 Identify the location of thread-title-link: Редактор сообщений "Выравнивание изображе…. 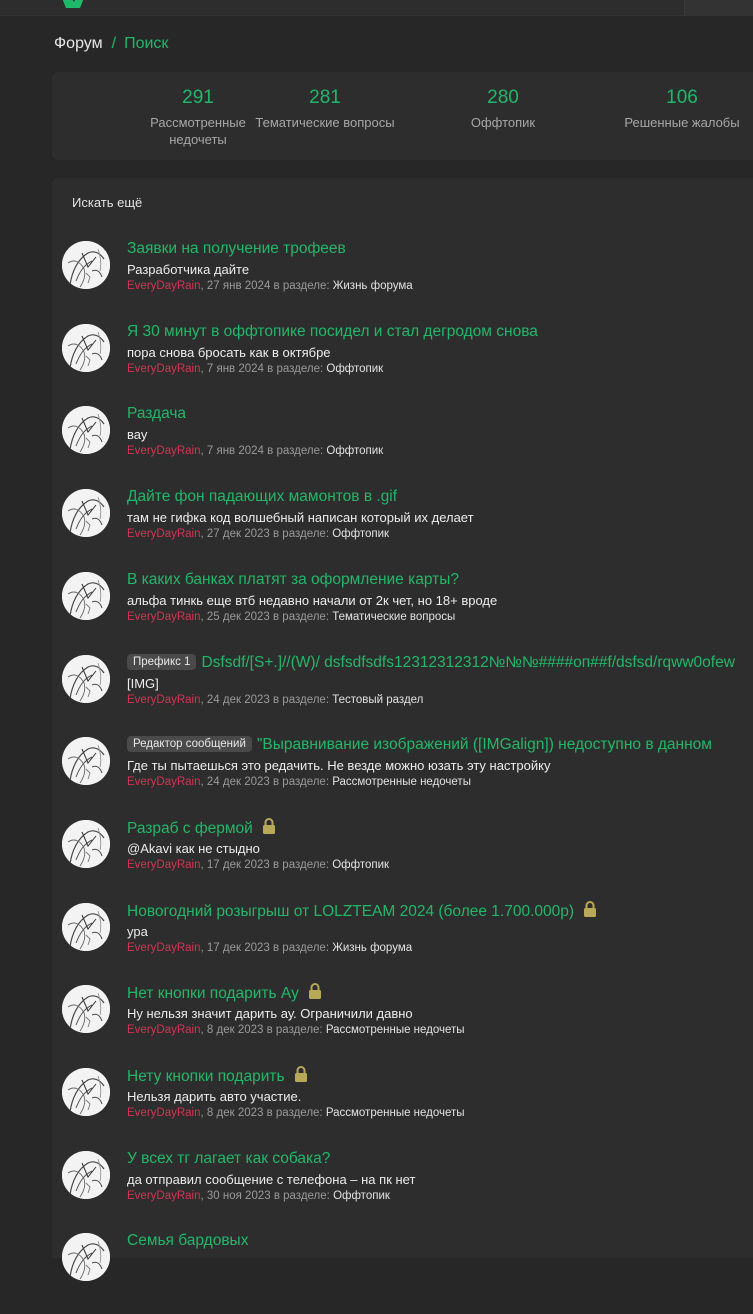
(419, 745).